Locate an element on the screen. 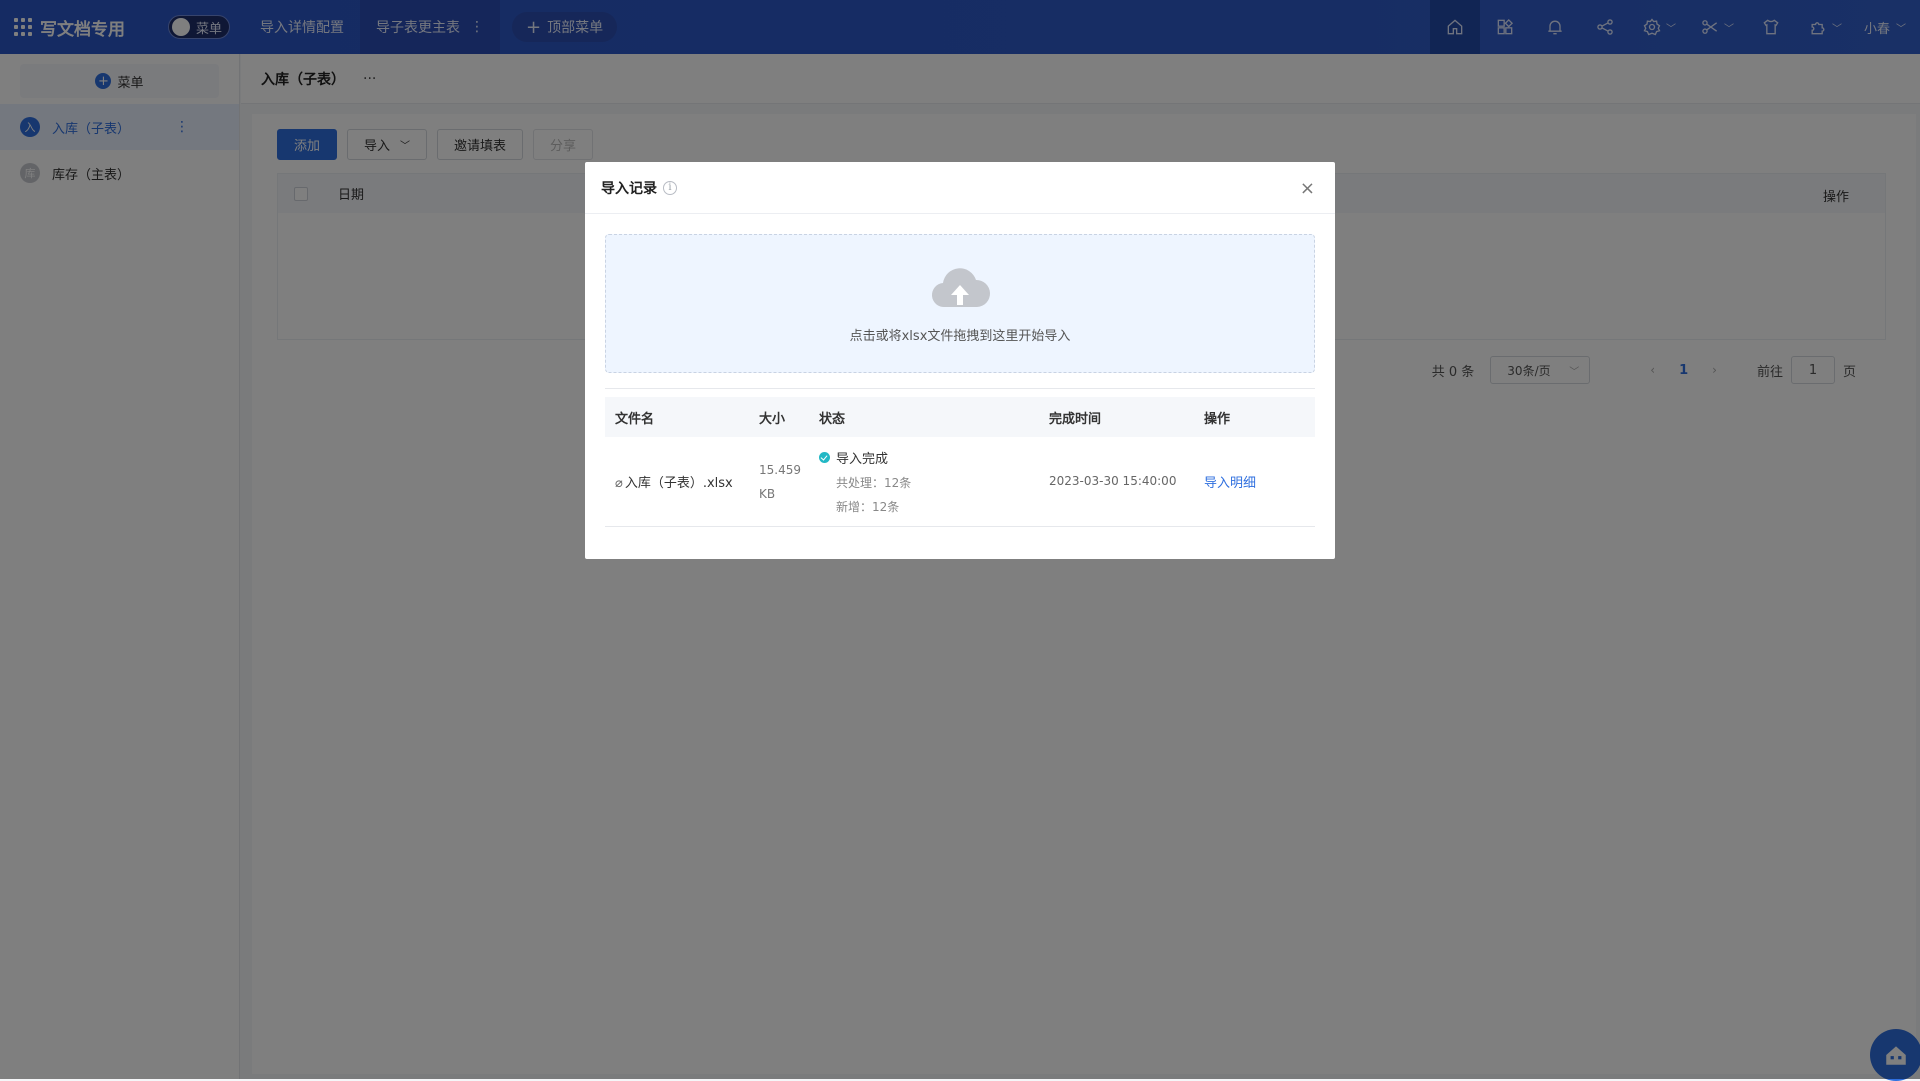 Image resolution: width=1920 pixels, height=1081 pixels. dialog-header: 导入记录 i × is located at coordinates (960, 188).